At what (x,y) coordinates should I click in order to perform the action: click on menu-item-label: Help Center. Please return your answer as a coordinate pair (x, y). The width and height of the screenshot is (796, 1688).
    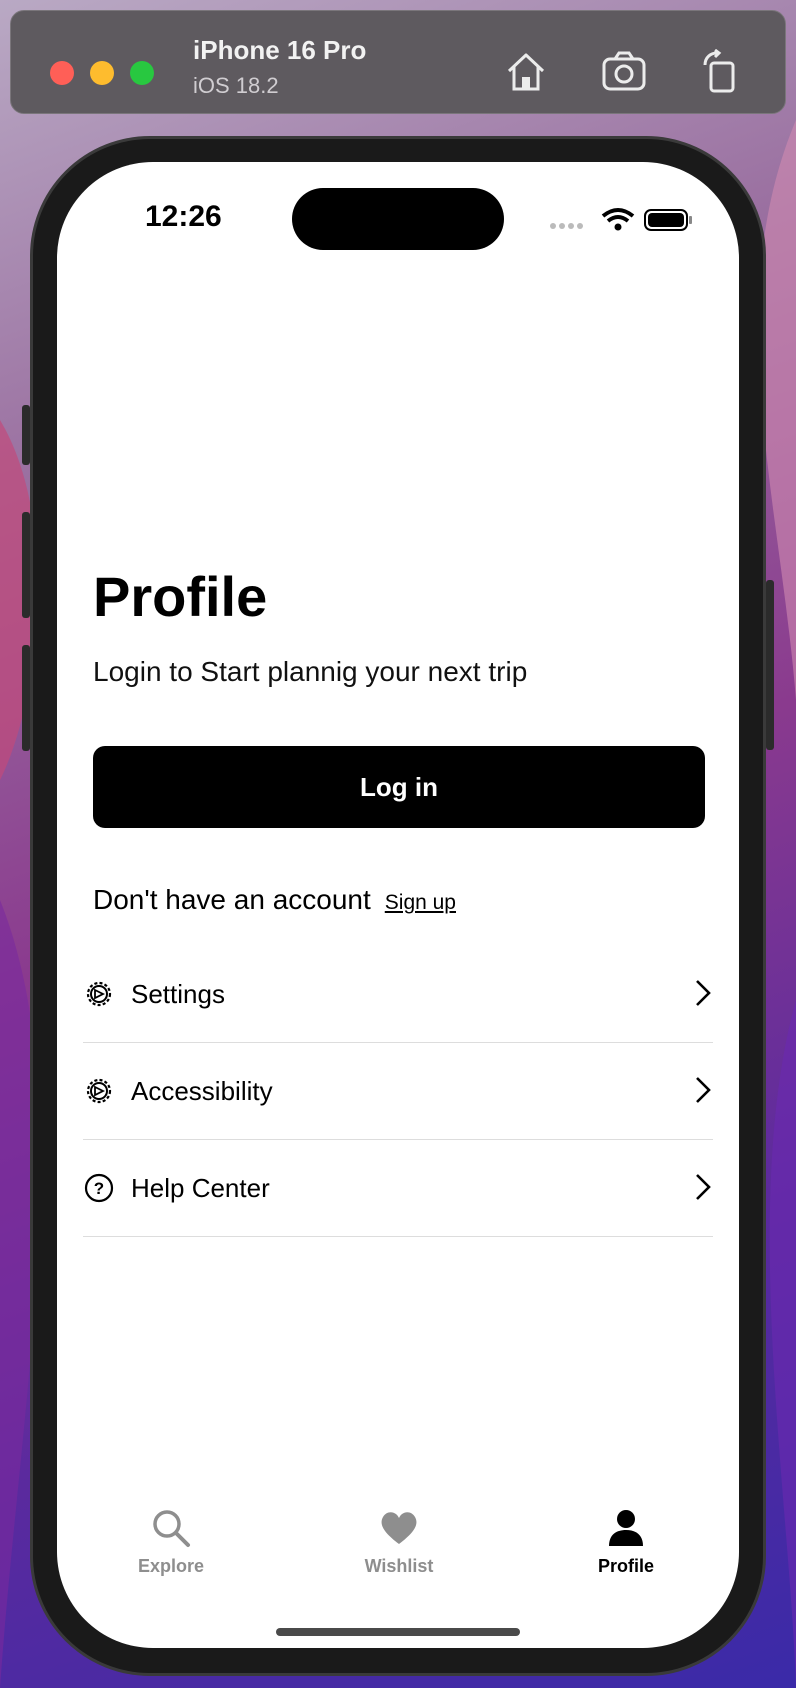
    Looking at the image, I should click on (200, 1187).